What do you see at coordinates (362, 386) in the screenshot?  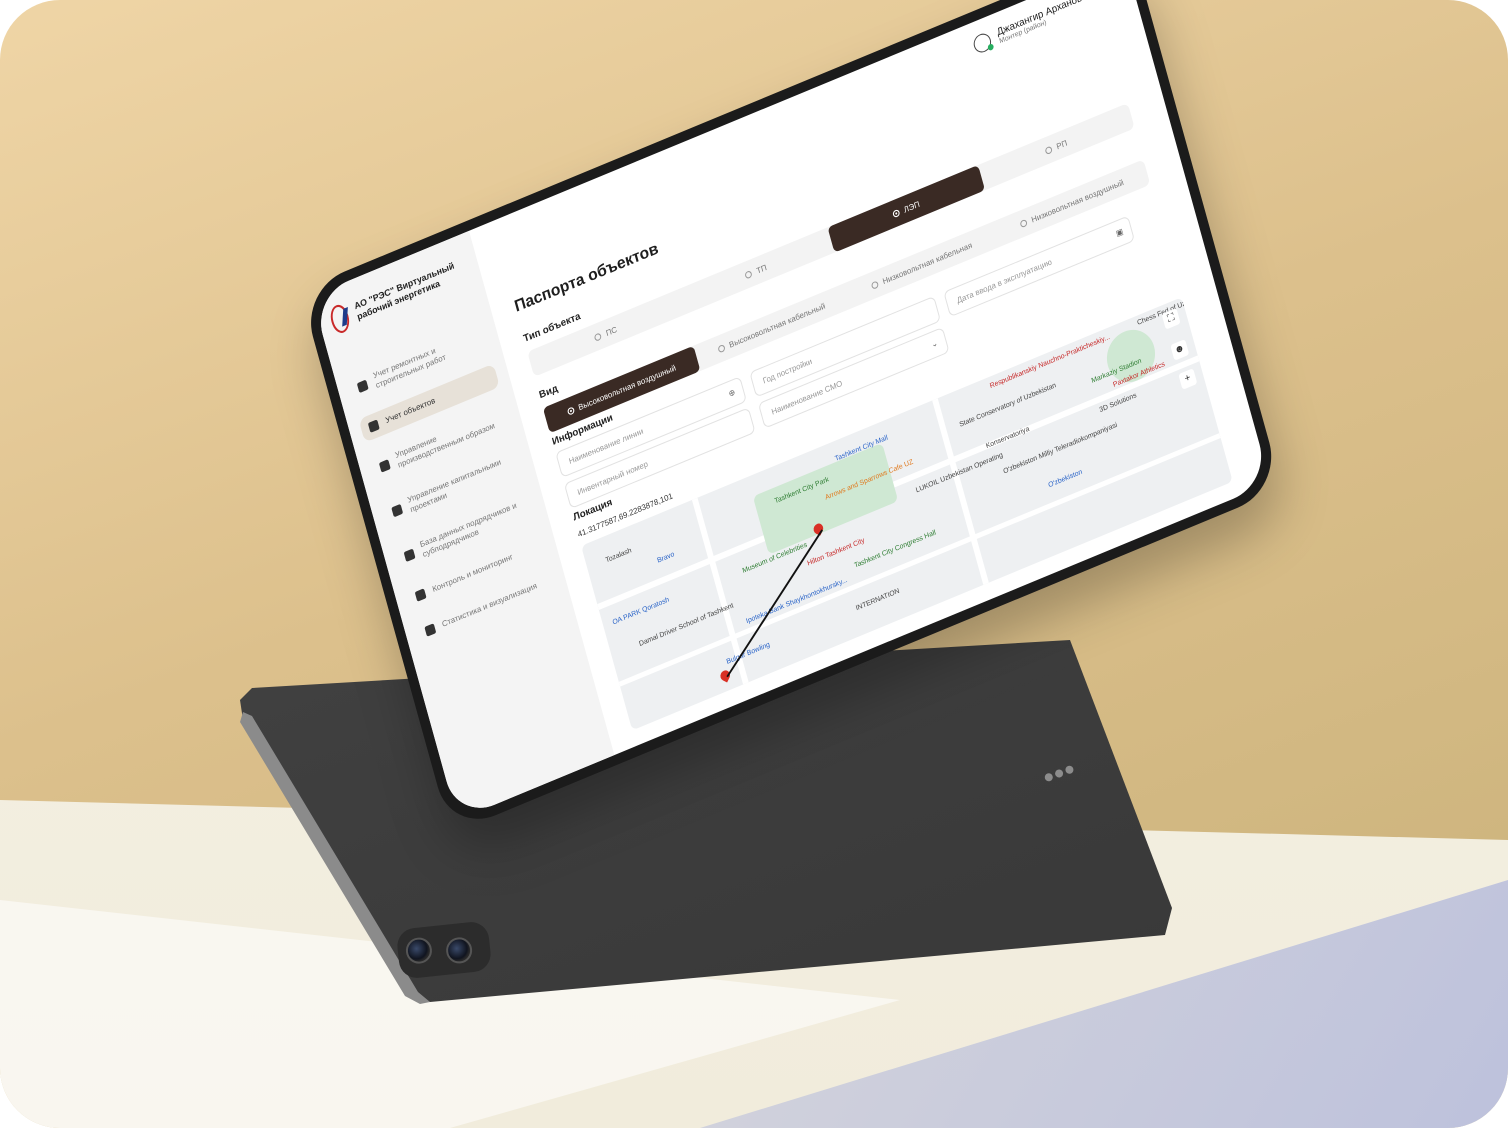 I see `gear-icon` at bounding box center [362, 386].